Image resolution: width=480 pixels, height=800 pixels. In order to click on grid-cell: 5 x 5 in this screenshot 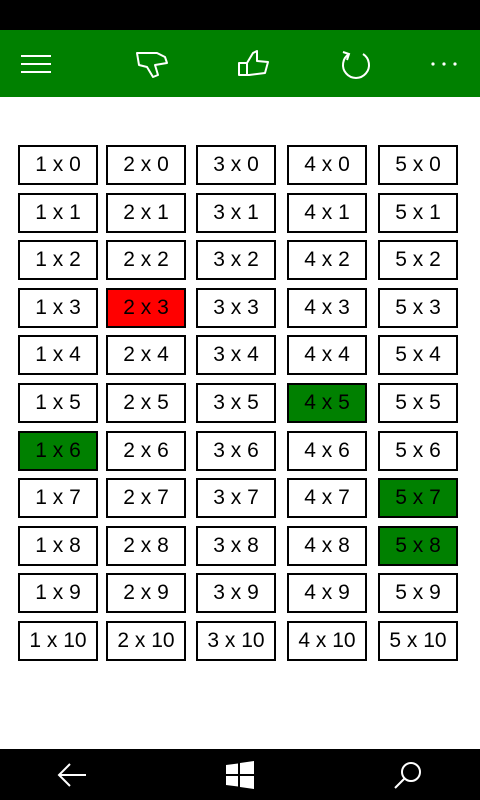, I will do `click(418, 403)`.